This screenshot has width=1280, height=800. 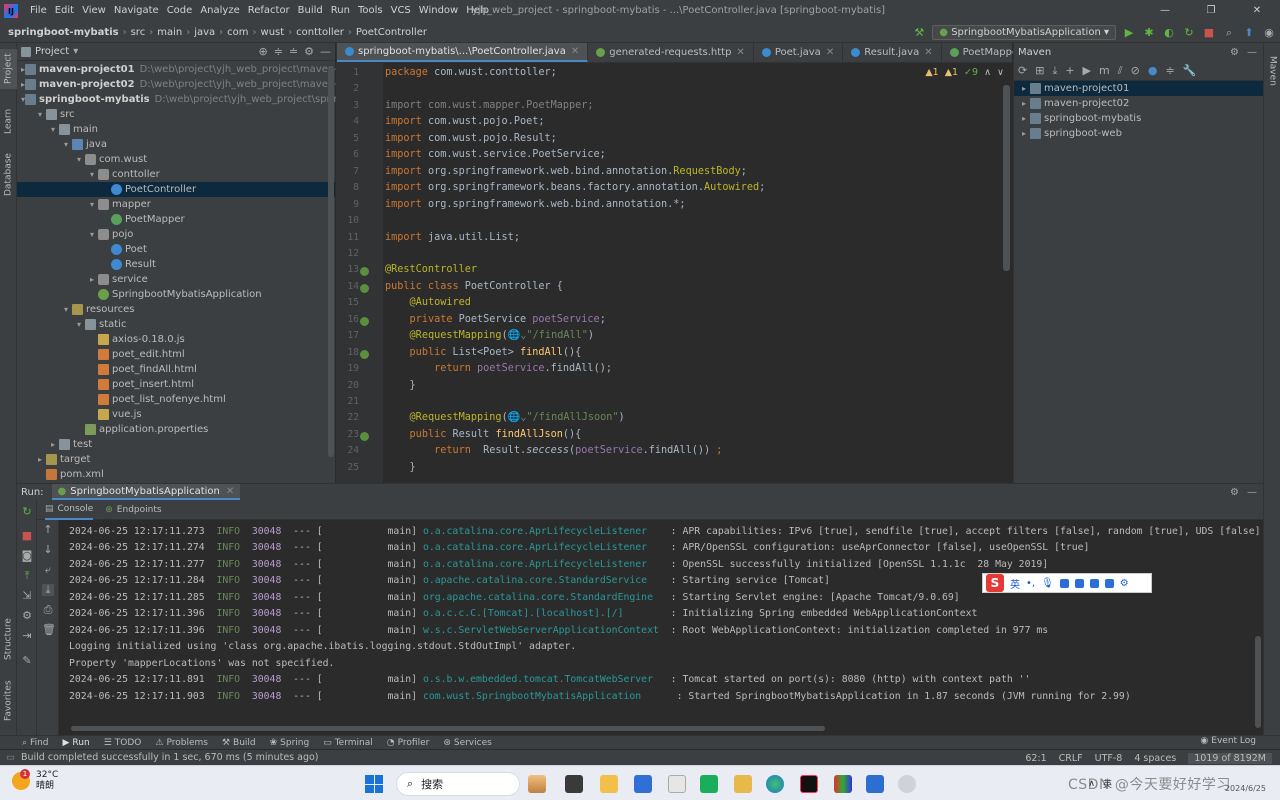 What do you see at coordinates (1165, 11) in the screenshot?
I see `minimize-icon: —` at bounding box center [1165, 11].